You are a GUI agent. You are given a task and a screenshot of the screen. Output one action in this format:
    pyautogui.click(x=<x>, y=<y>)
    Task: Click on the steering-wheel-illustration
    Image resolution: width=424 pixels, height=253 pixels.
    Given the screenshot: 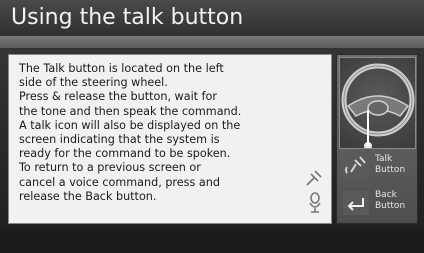 What is the action you would take?
    pyautogui.click(x=377, y=103)
    